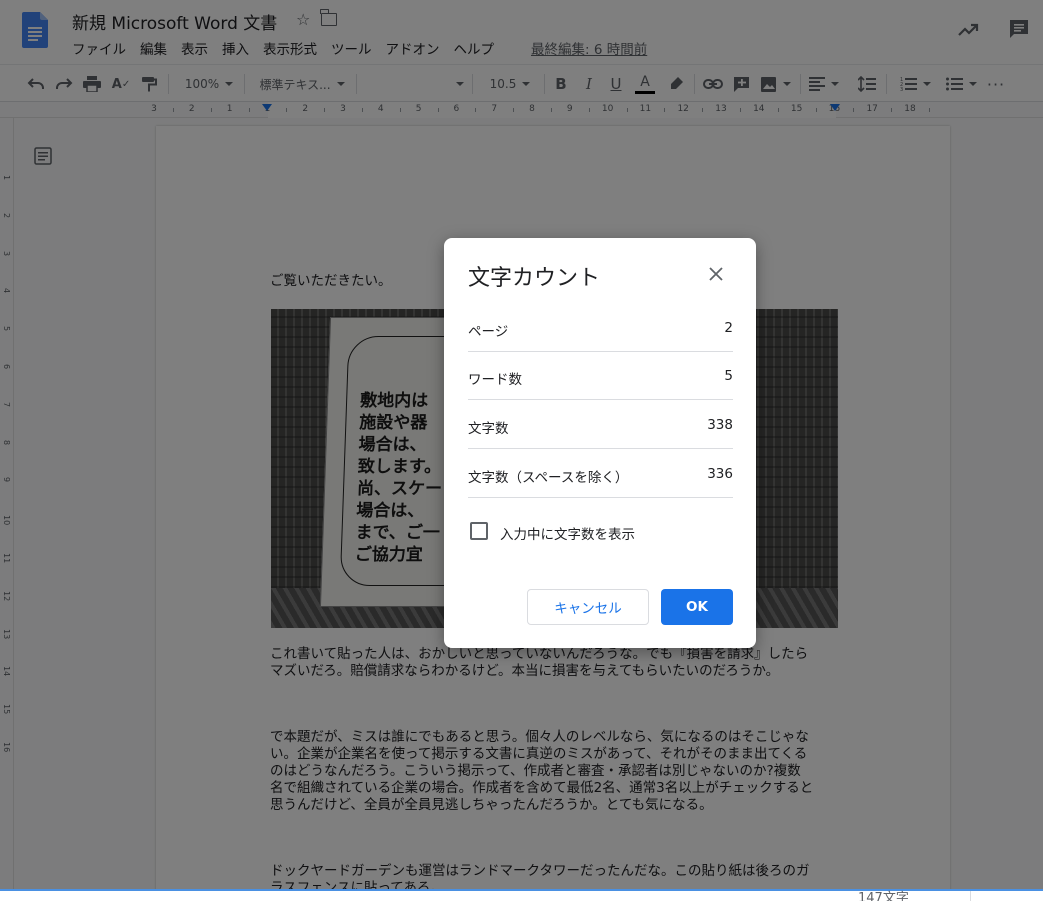 This screenshot has height=901, width=1043. I want to click on status-bar: 147文字, so click(521, 895).